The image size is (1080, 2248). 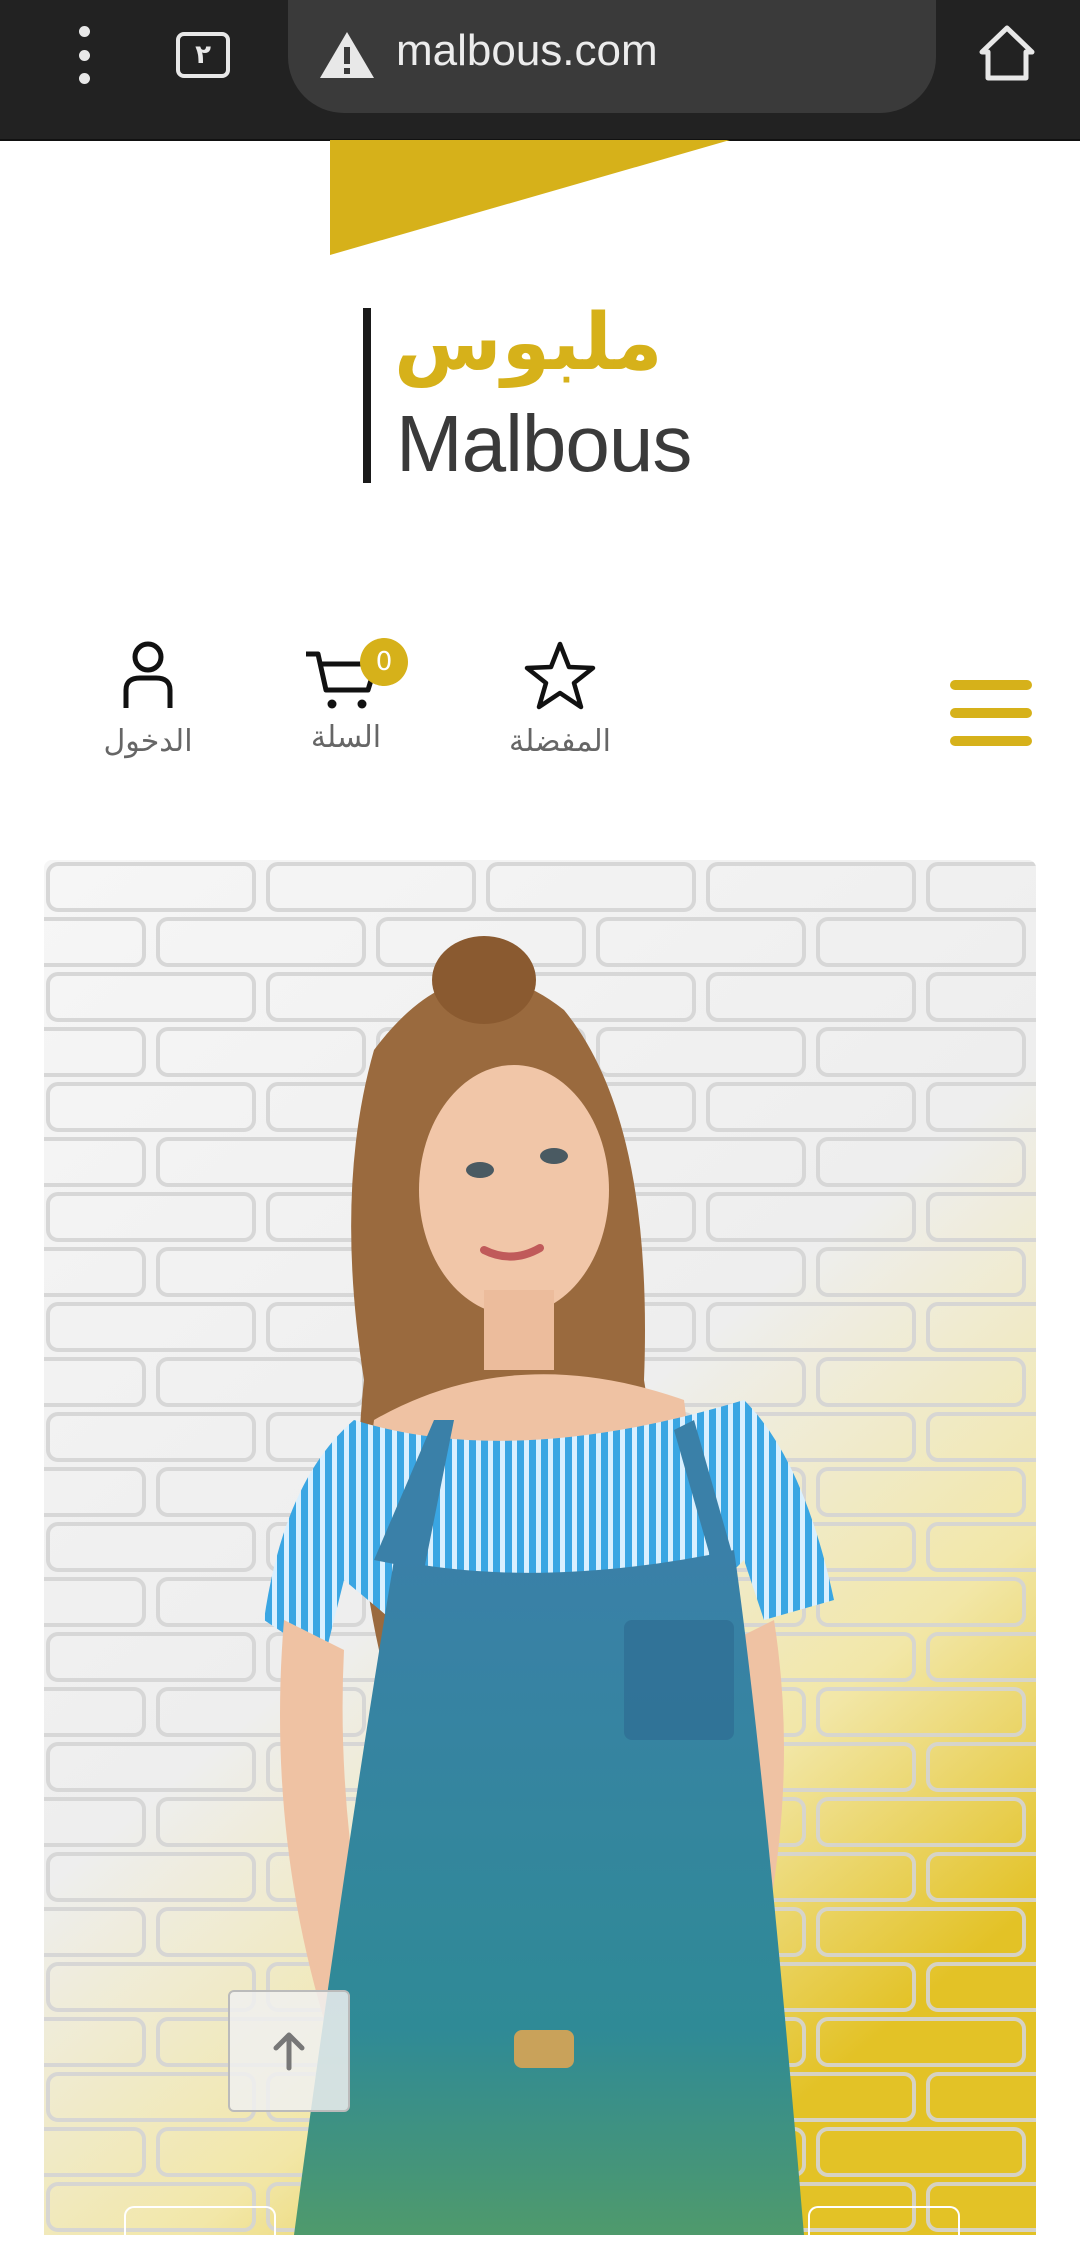 I want to click on scroll-to-top-button, so click(x=289, y=2051).